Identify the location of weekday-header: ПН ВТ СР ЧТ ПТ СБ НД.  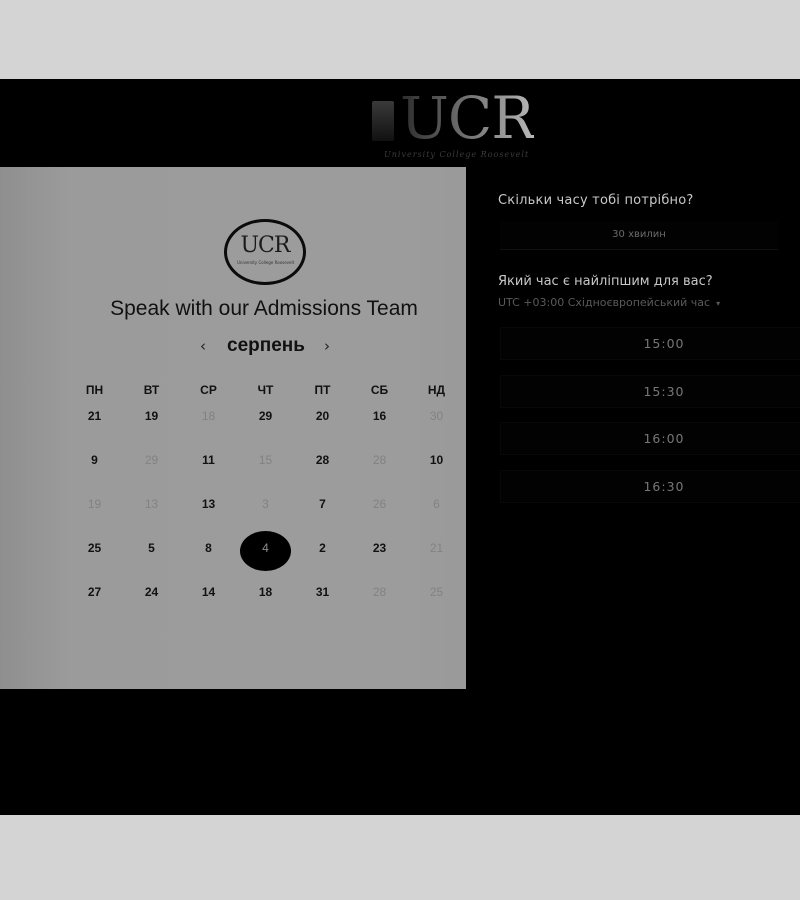
(266, 391).